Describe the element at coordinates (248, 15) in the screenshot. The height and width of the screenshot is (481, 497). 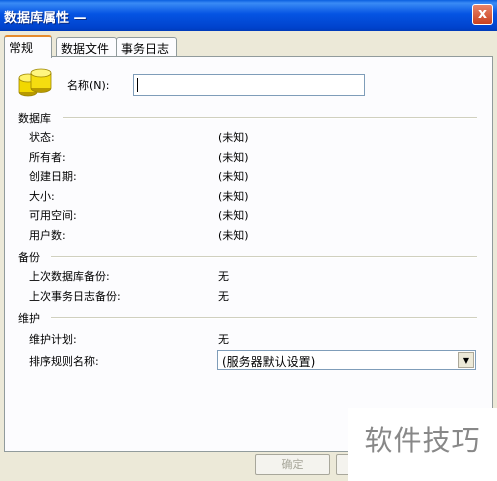
I see `title-bar: 数据库属性 — x` at that location.